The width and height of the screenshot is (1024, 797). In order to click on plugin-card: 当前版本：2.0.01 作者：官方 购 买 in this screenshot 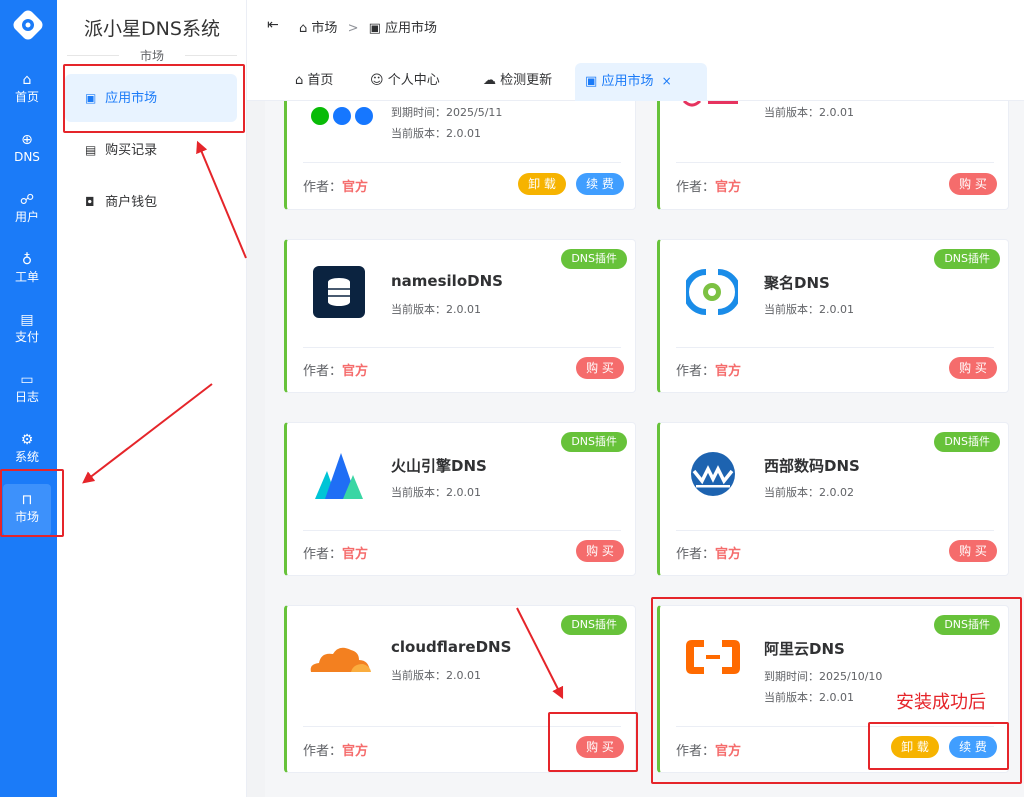, I will do `click(833, 155)`.